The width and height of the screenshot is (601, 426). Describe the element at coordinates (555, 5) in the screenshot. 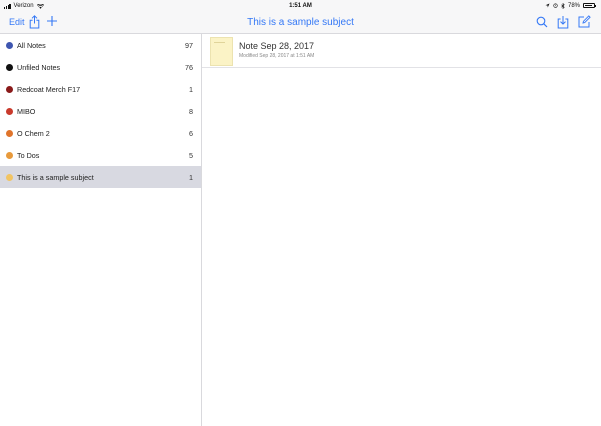

I see `alarm-icon` at that location.